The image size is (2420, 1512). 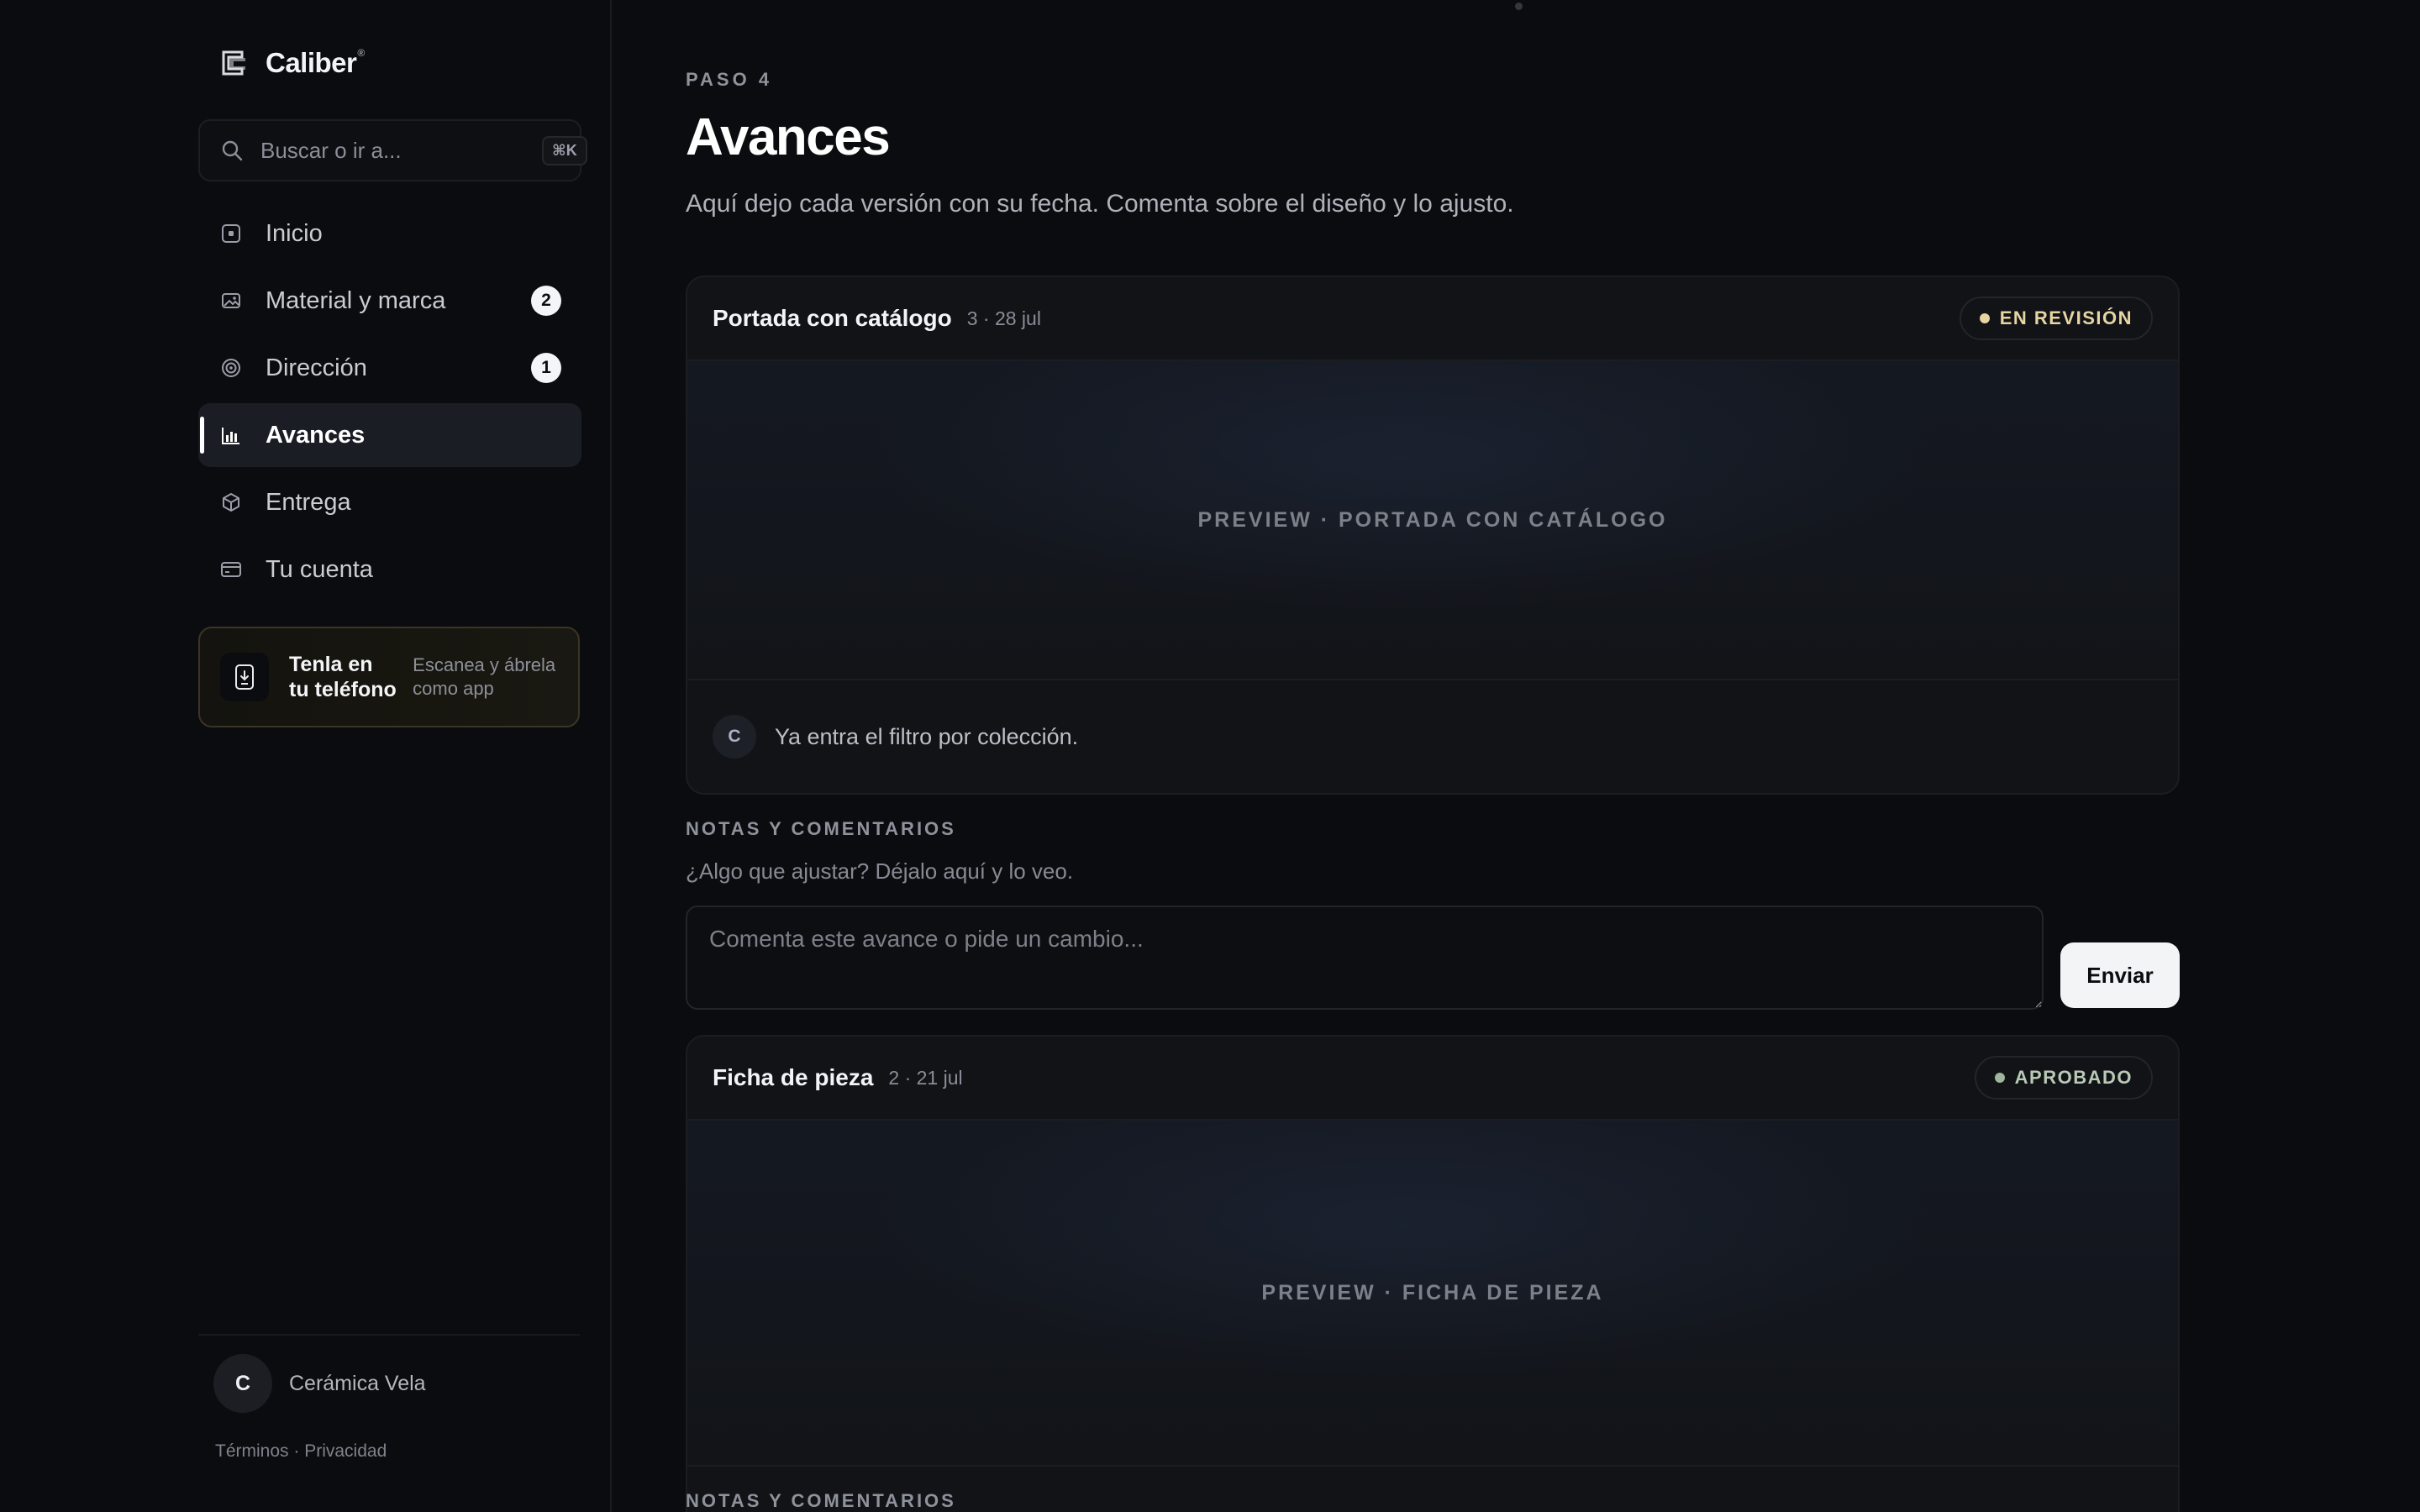 I want to click on legal-links: Términos · Privacidad, so click(x=301, y=1451).